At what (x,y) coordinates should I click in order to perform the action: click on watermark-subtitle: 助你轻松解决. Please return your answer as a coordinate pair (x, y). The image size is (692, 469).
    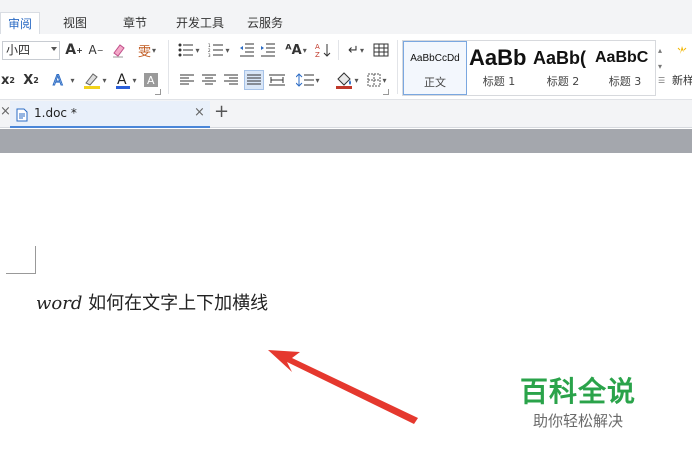
    Looking at the image, I should click on (577, 421).